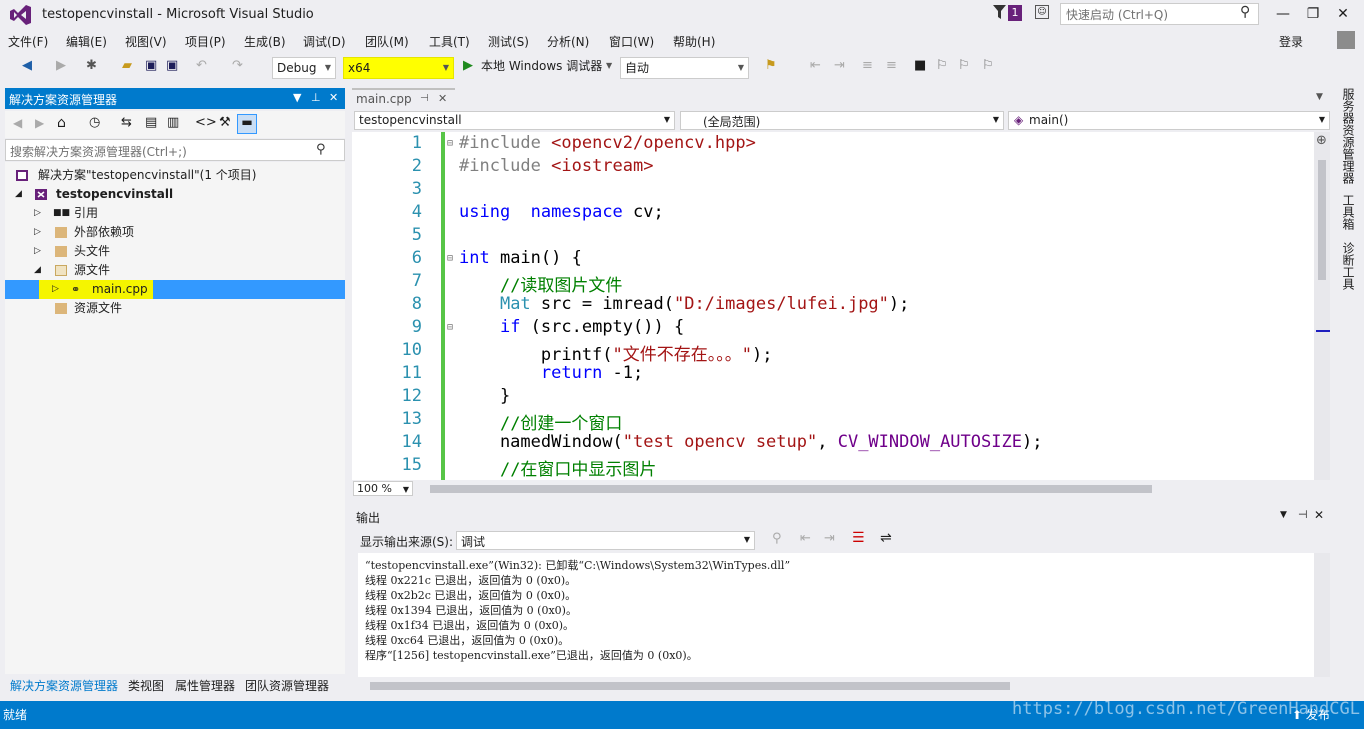 The width and height of the screenshot is (1364, 729). Describe the element at coordinates (920, 66) in the screenshot. I see `bookmark-icon: ■` at that location.